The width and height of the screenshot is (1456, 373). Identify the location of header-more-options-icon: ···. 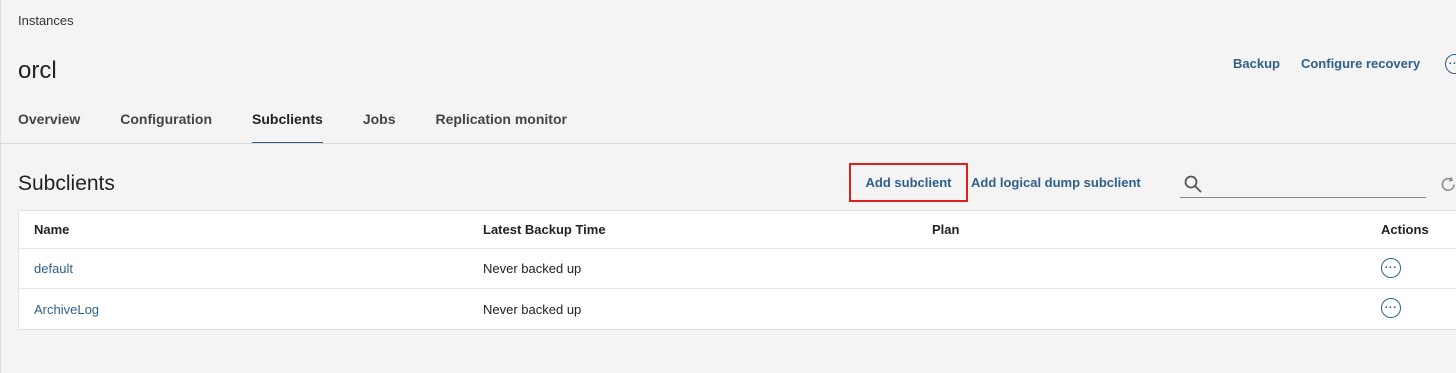
(1450, 64).